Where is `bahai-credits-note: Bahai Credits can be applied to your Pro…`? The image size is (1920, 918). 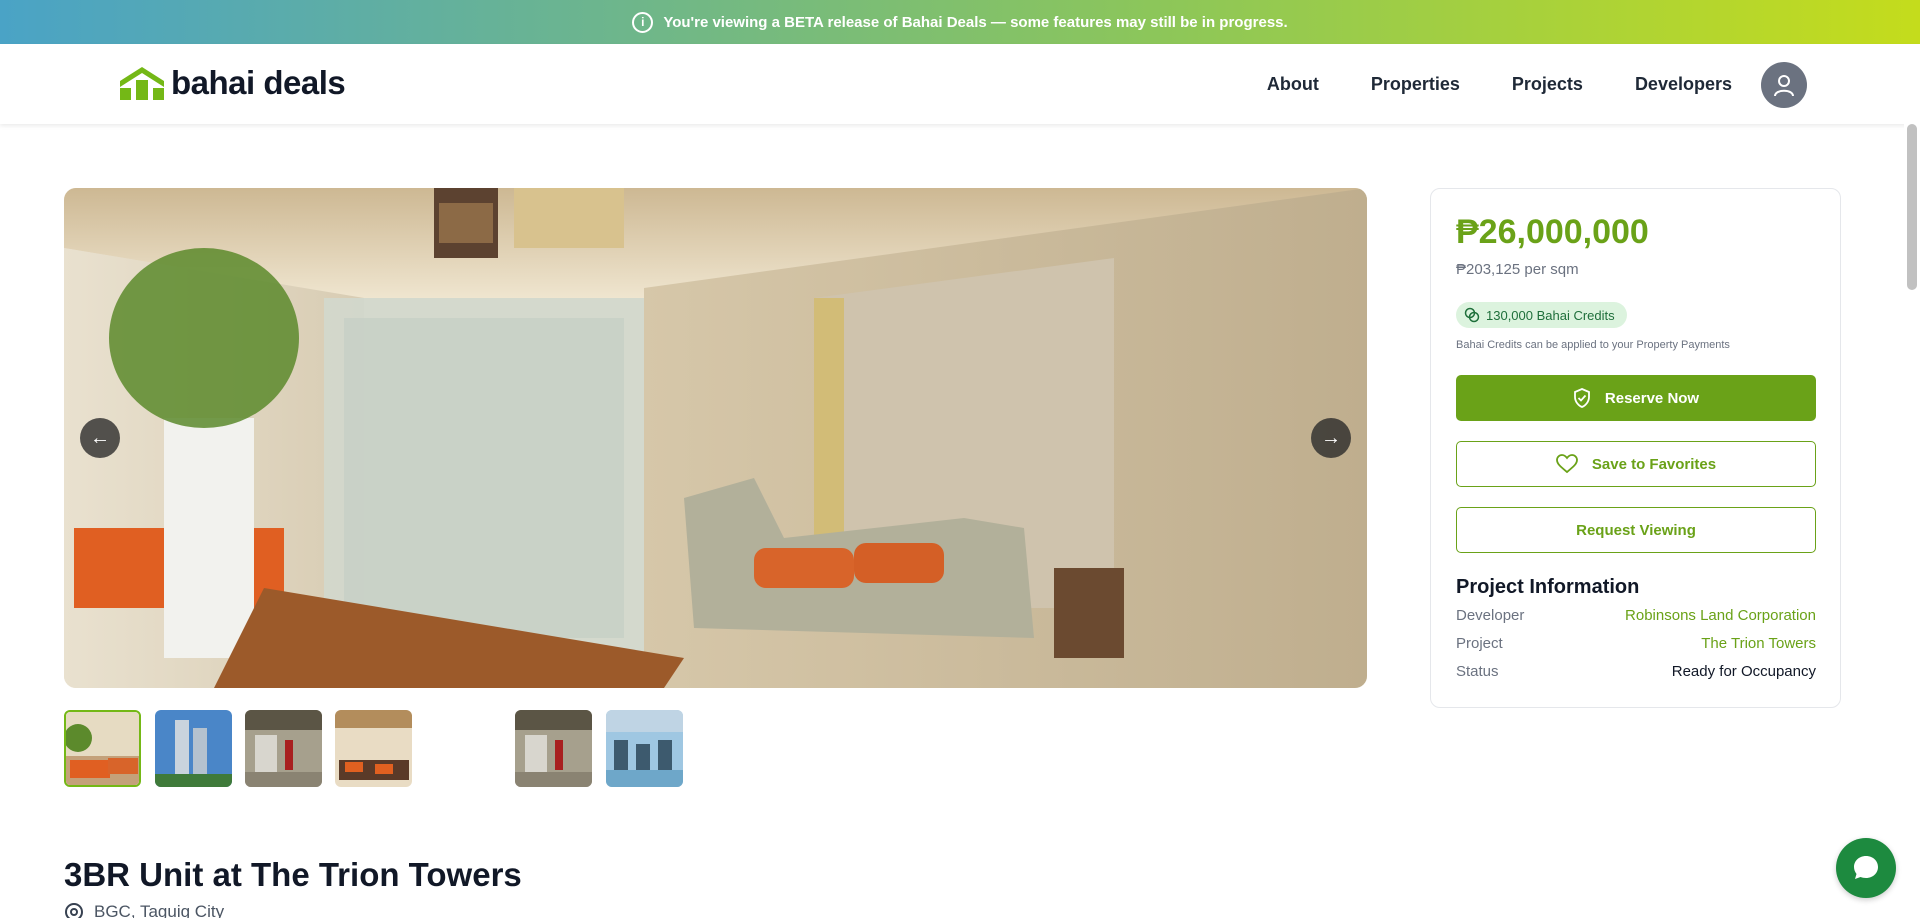 bahai-credits-note: Bahai Credits can be applied to your Pro… is located at coordinates (1593, 345).